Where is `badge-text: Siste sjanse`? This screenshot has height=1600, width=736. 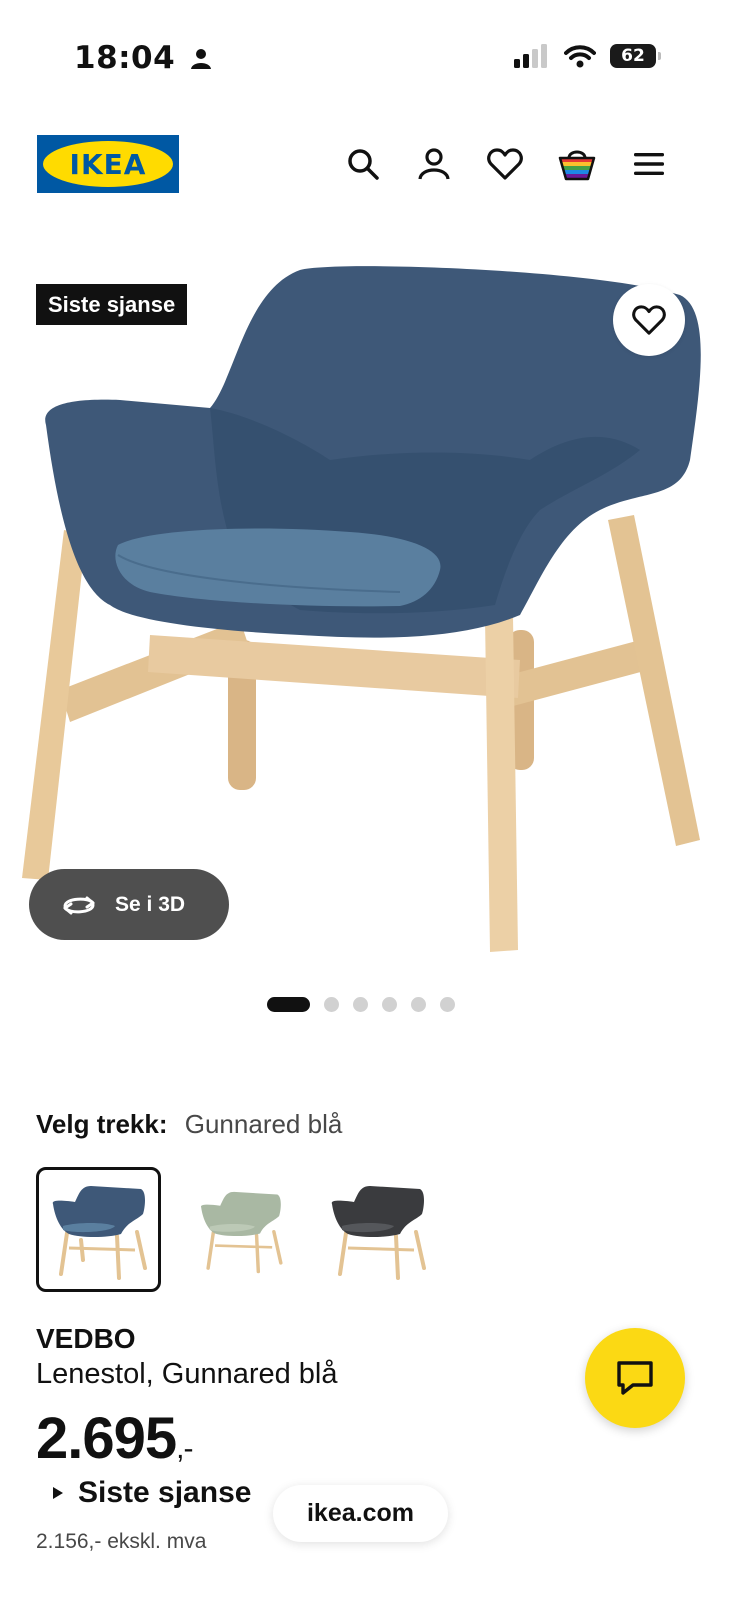 badge-text: Siste sjanse is located at coordinates (112, 304).